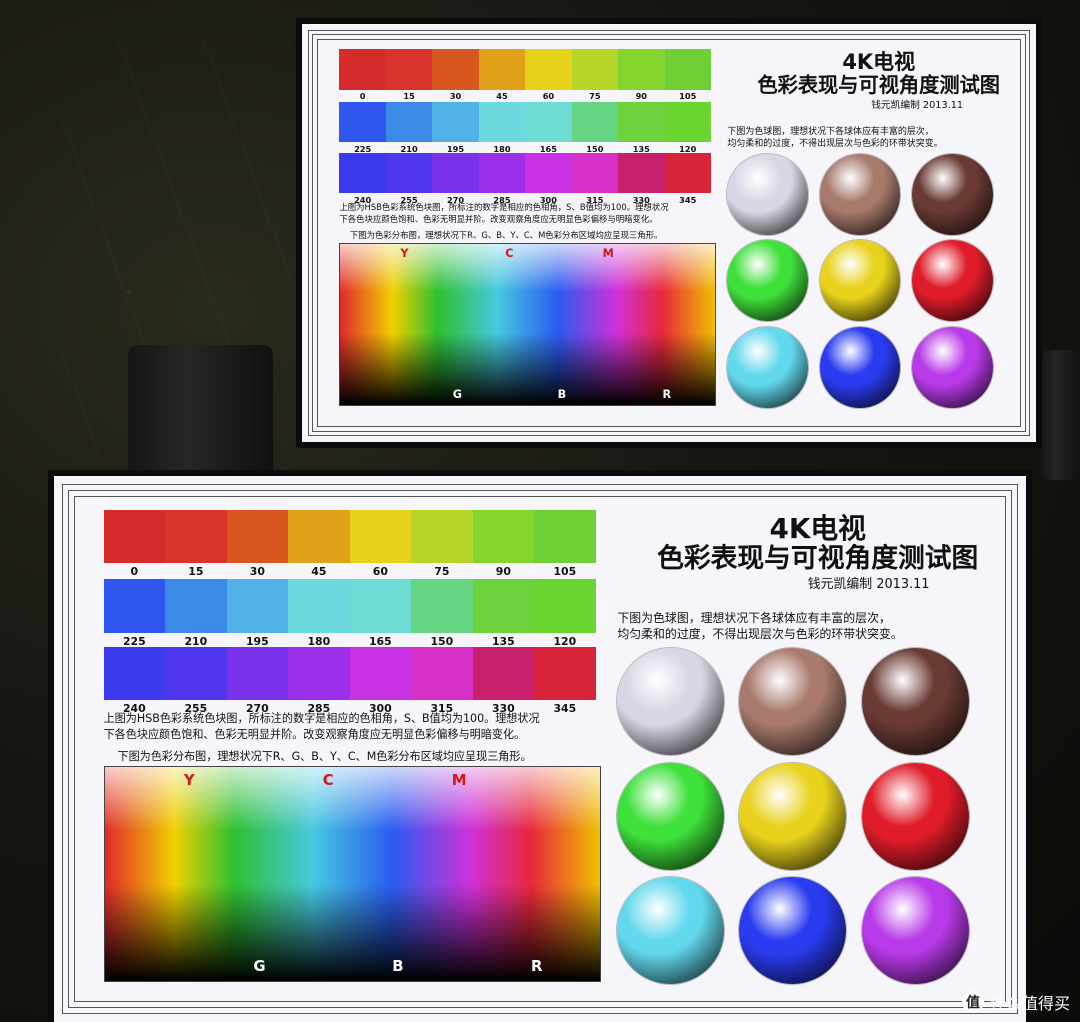 This screenshot has width=1080, height=1022. I want to click on distribution-bottom-label-G: G, so click(259, 965).